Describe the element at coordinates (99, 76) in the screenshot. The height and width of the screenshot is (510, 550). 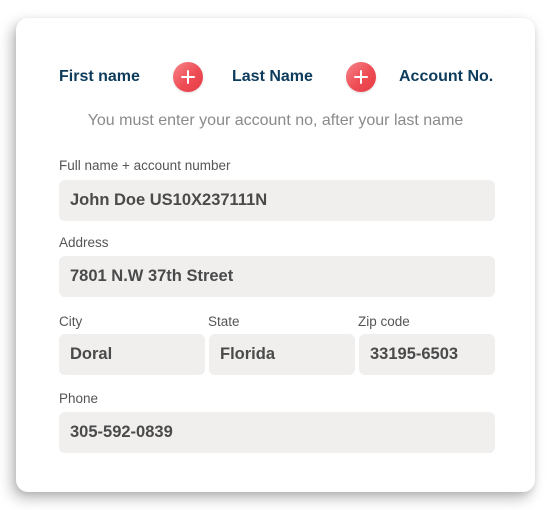
I see `formula-first-name: First name` at that location.